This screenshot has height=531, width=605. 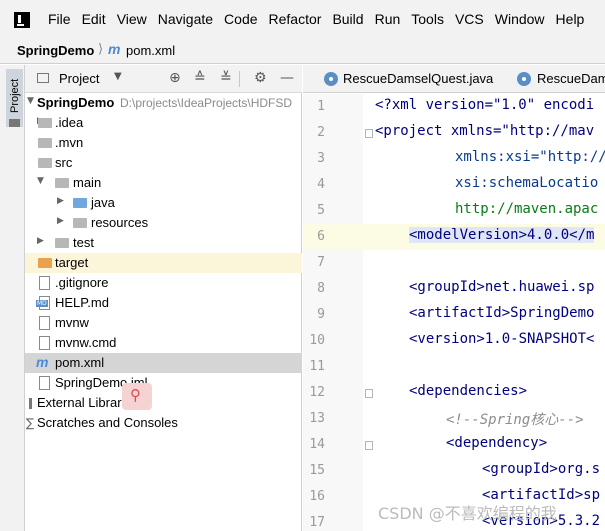 I want to click on code-text: <version>1.0-SNAPSHOT<, so click(x=502, y=339).